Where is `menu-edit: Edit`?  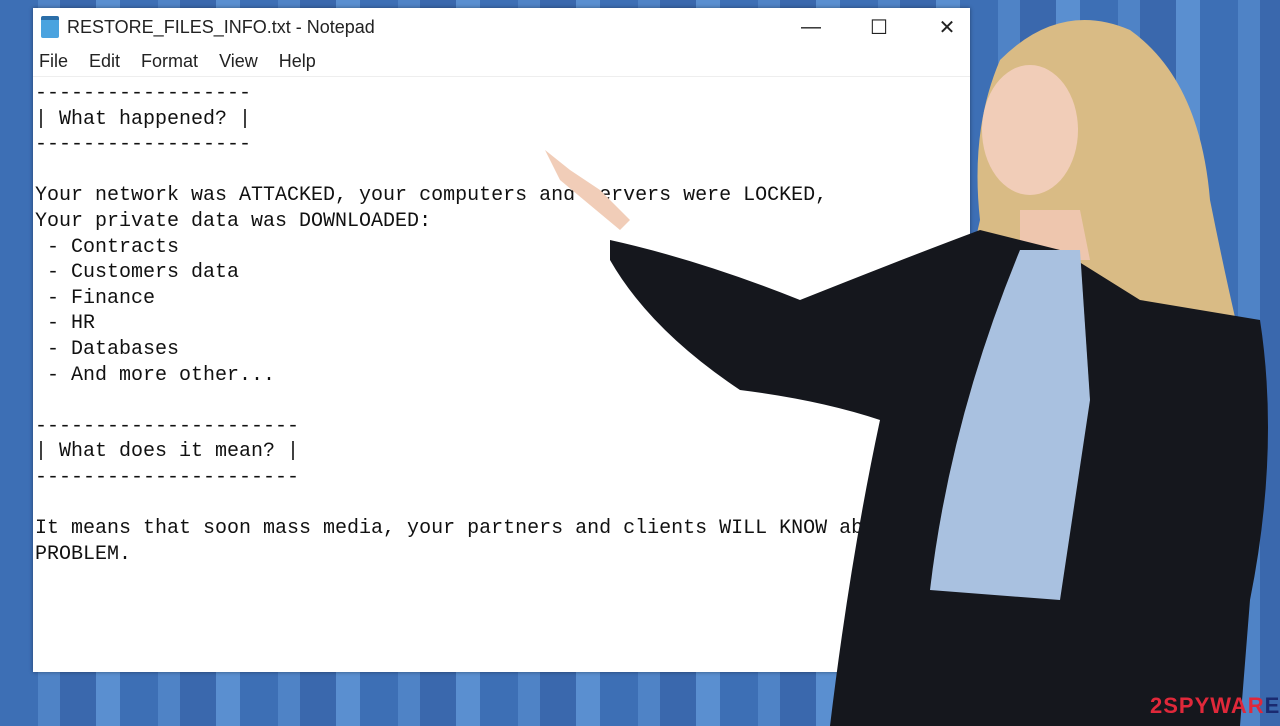
menu-edit: Edit is located at coordinates (105, 61).